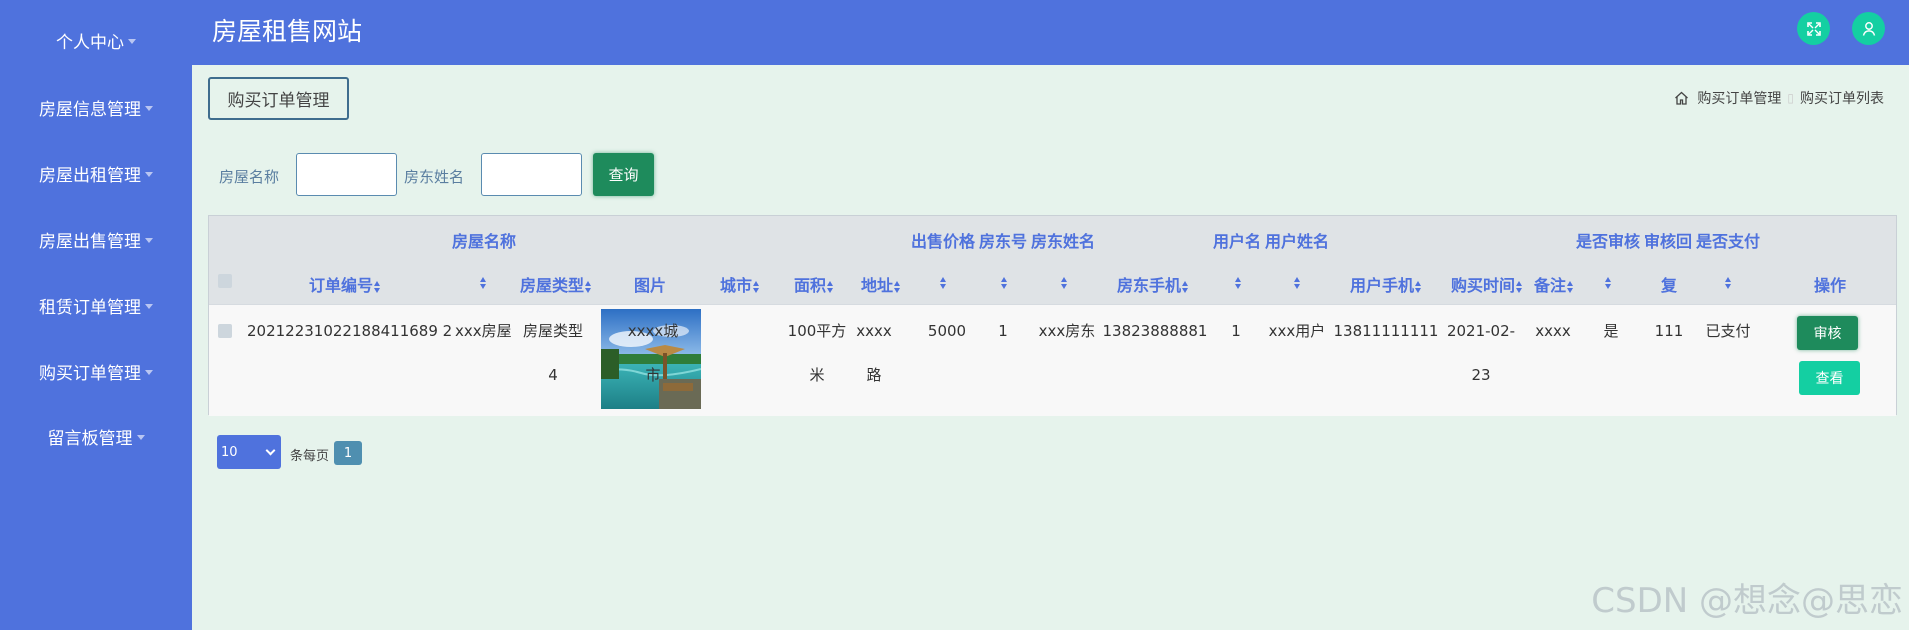 This screenshot has width=1909, height=630. What do you see at coordinates (1481, 353) in the screenshot?
I see `cell-purchase-time: 2021-02- 23` at bounding box center [1481, 353].